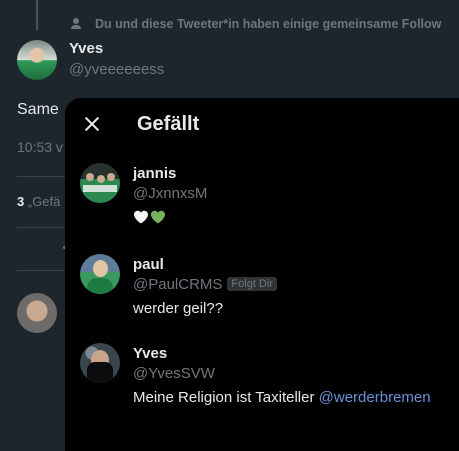 This screenshot has height=451, width=459. I want to click on close-icon, so click(92, 124).